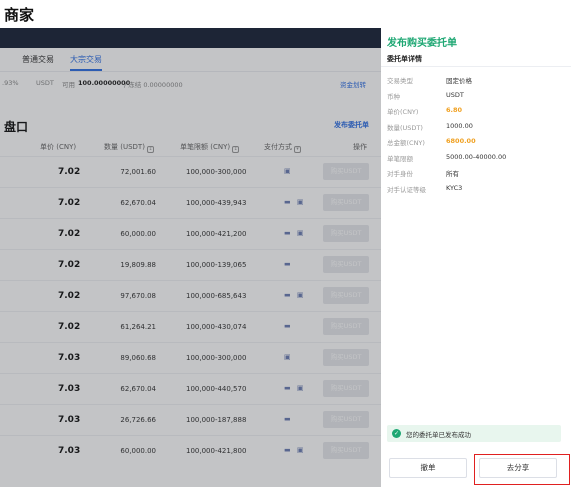  What do you see at coordinates (461, 141) in the screenshot?
I see `detail-value: 6800.00` at bounding box center [461, 141].